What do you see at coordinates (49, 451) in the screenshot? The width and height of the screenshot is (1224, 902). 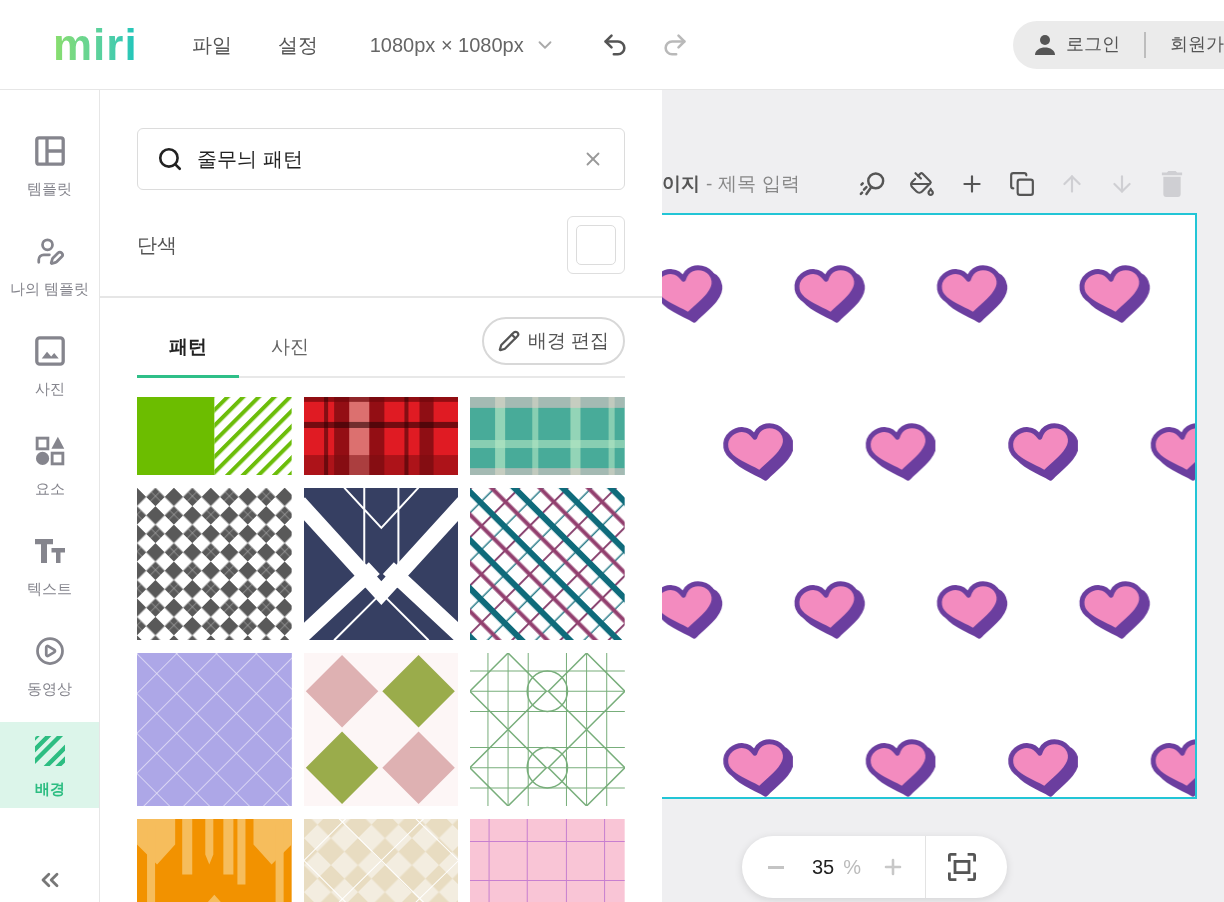 I see `shapes-icon` at bounding box center [49, 451].